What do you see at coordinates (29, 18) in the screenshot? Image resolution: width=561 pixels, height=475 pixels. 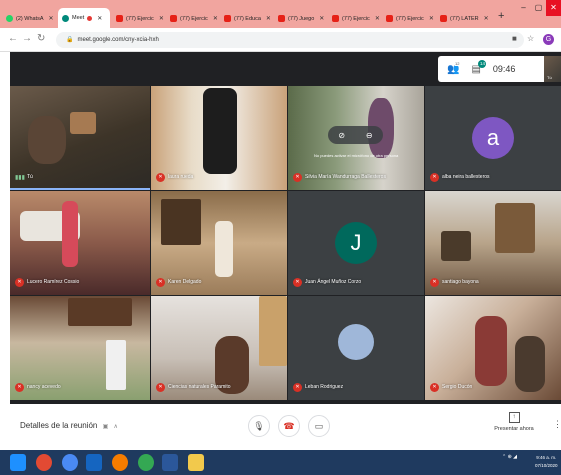 I see `tab-whatsapp: (2) WhatsA ✕` at bounding box center [29, 18].